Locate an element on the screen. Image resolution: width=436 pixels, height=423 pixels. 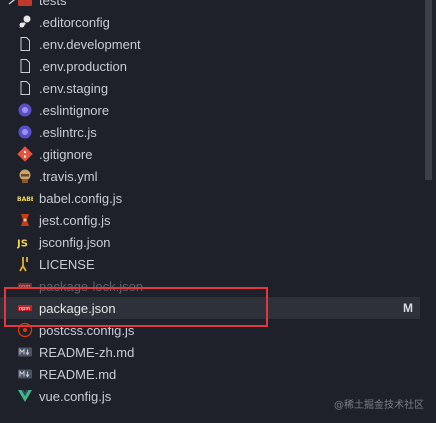
file-label: .env.production is located at coordinates (83, 66).